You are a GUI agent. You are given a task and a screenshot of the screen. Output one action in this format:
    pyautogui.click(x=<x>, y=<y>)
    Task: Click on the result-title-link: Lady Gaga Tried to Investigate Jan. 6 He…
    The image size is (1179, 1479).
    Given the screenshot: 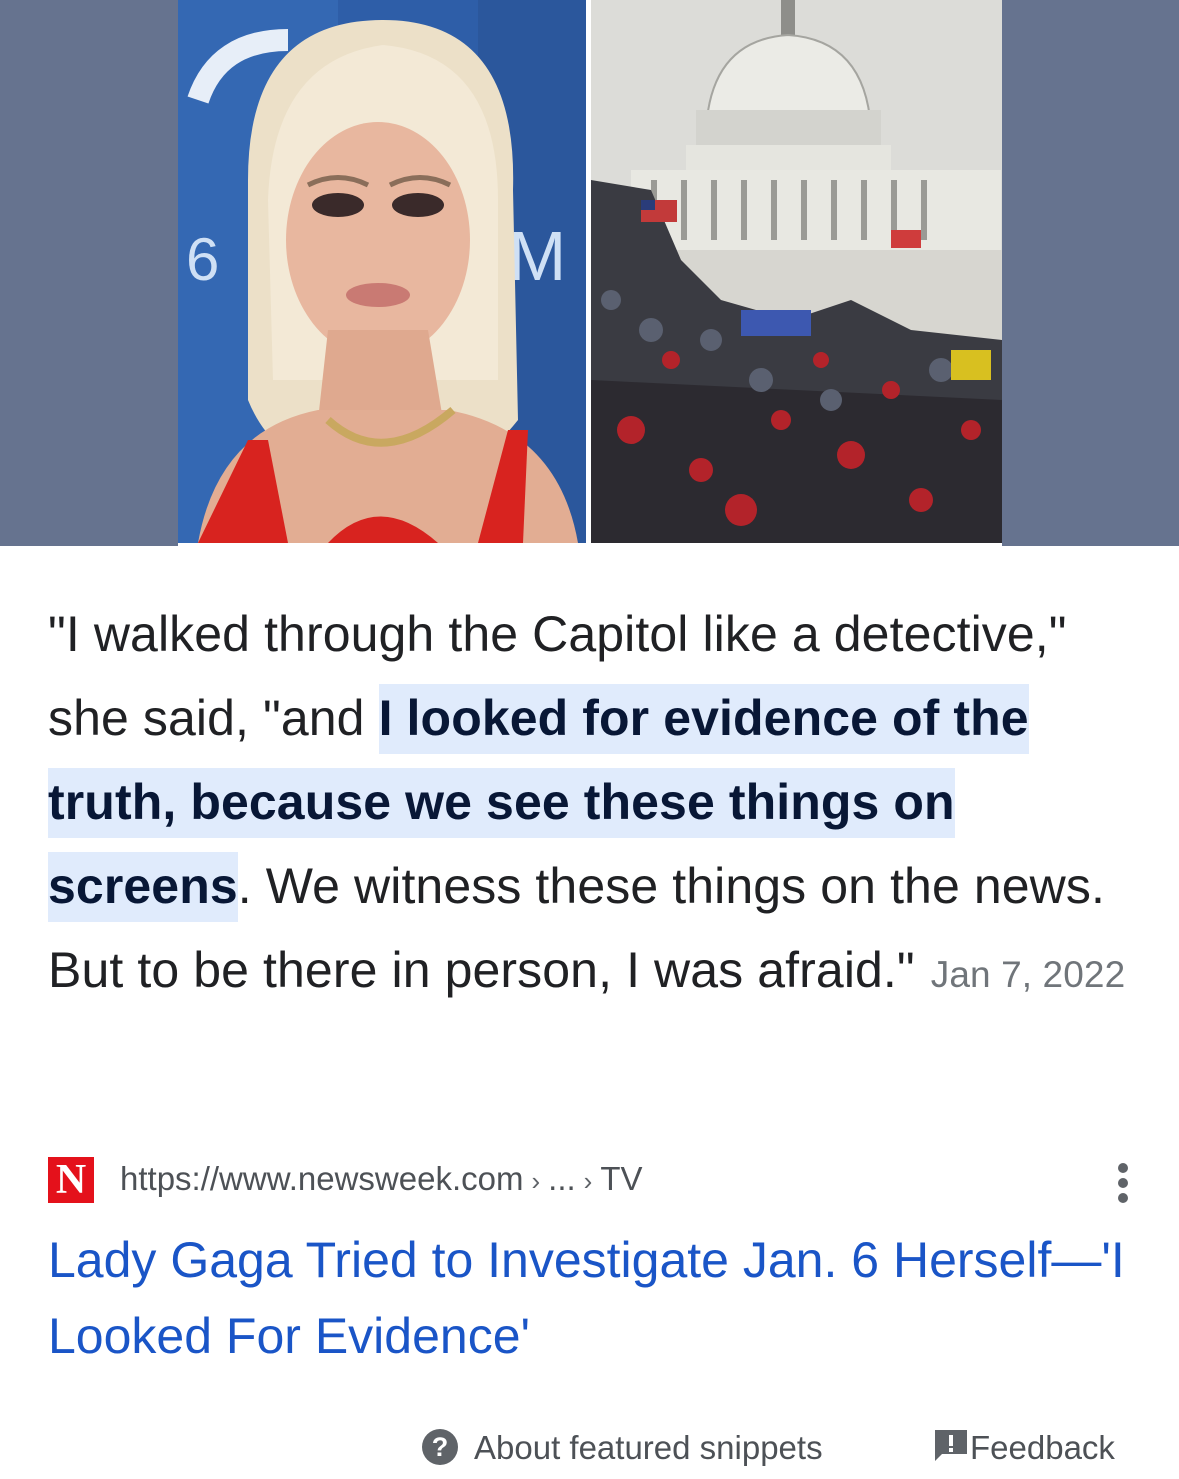 What is the action you would take?
    pyautogui.click(x=588, y=1298)
    